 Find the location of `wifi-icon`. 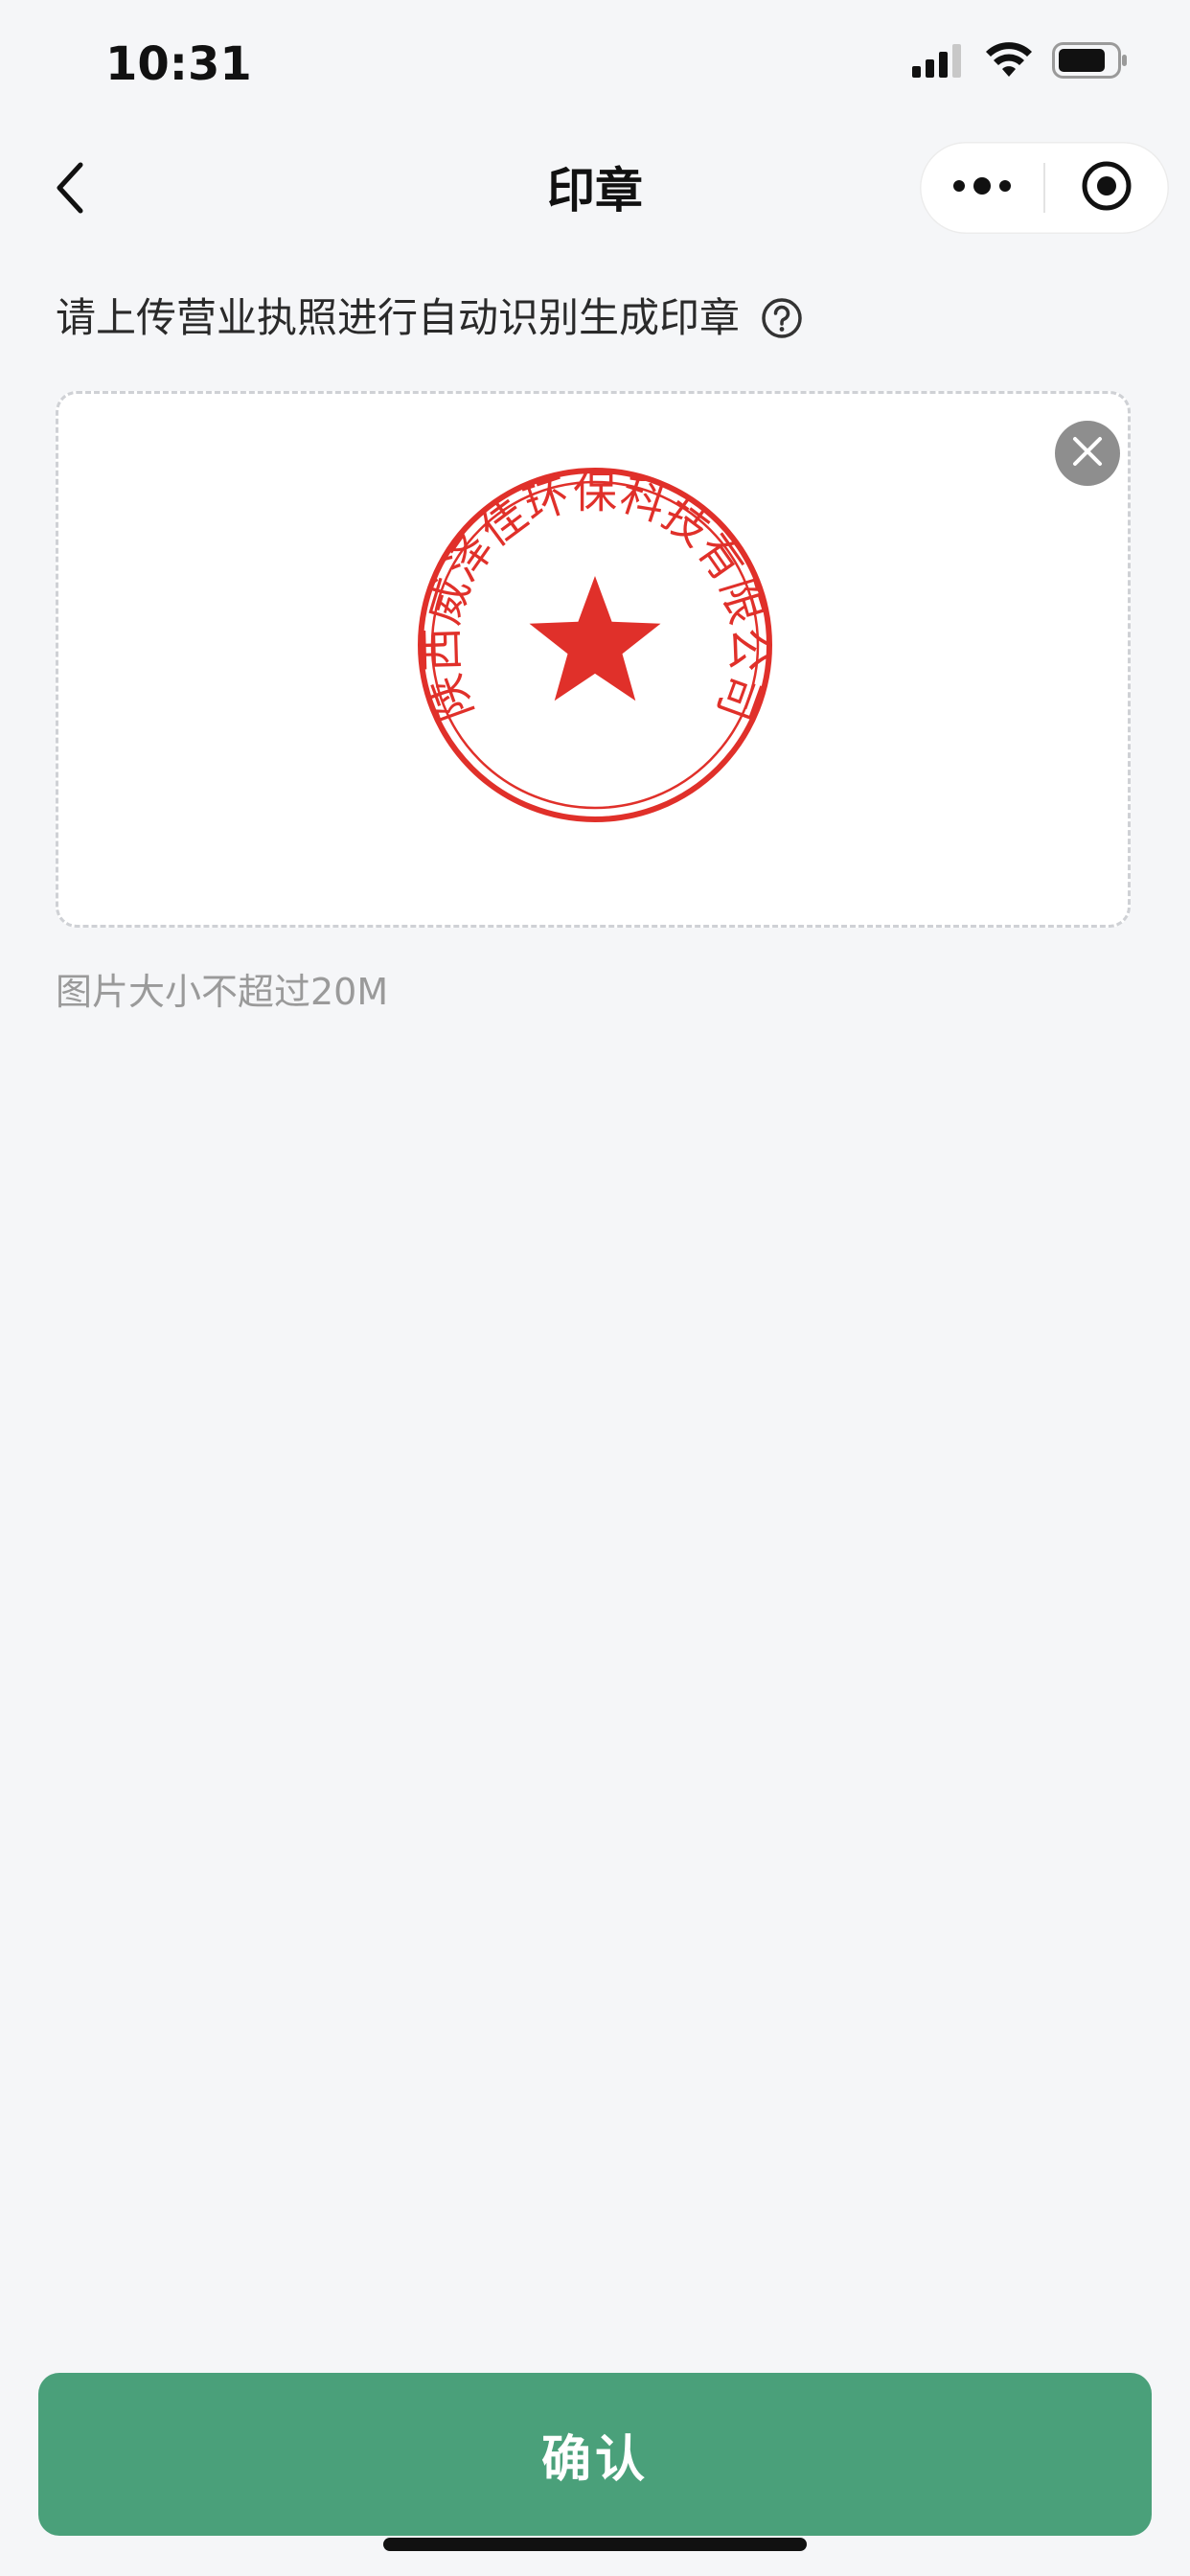

wifi-icon is located at coordinates (1009, 62).